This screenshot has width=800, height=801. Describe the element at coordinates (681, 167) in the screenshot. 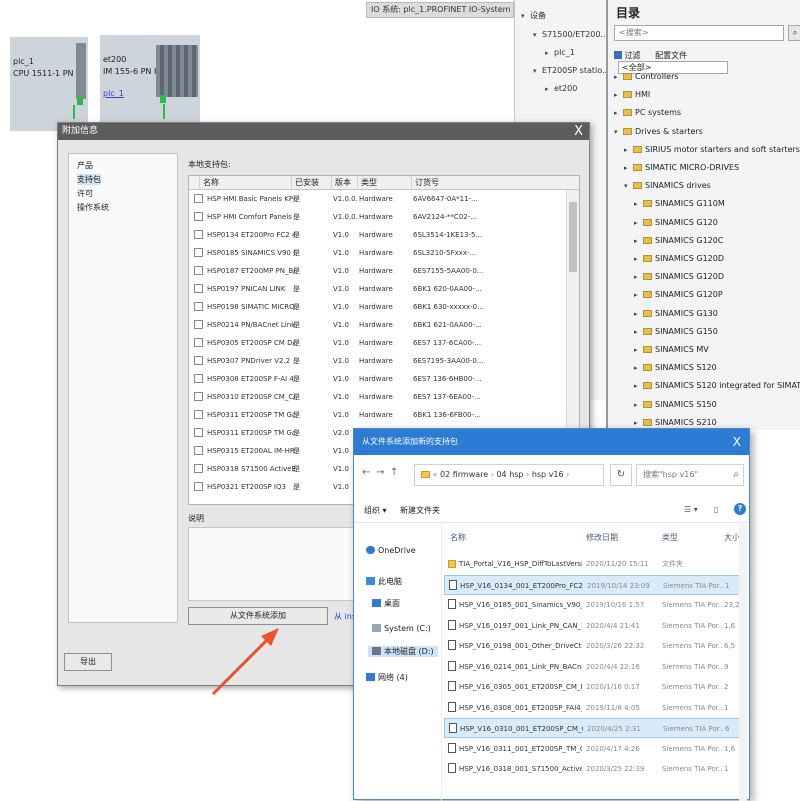

I see `catalog-item: ▸ SIMATIC MICRO-DRIVES` at that location.